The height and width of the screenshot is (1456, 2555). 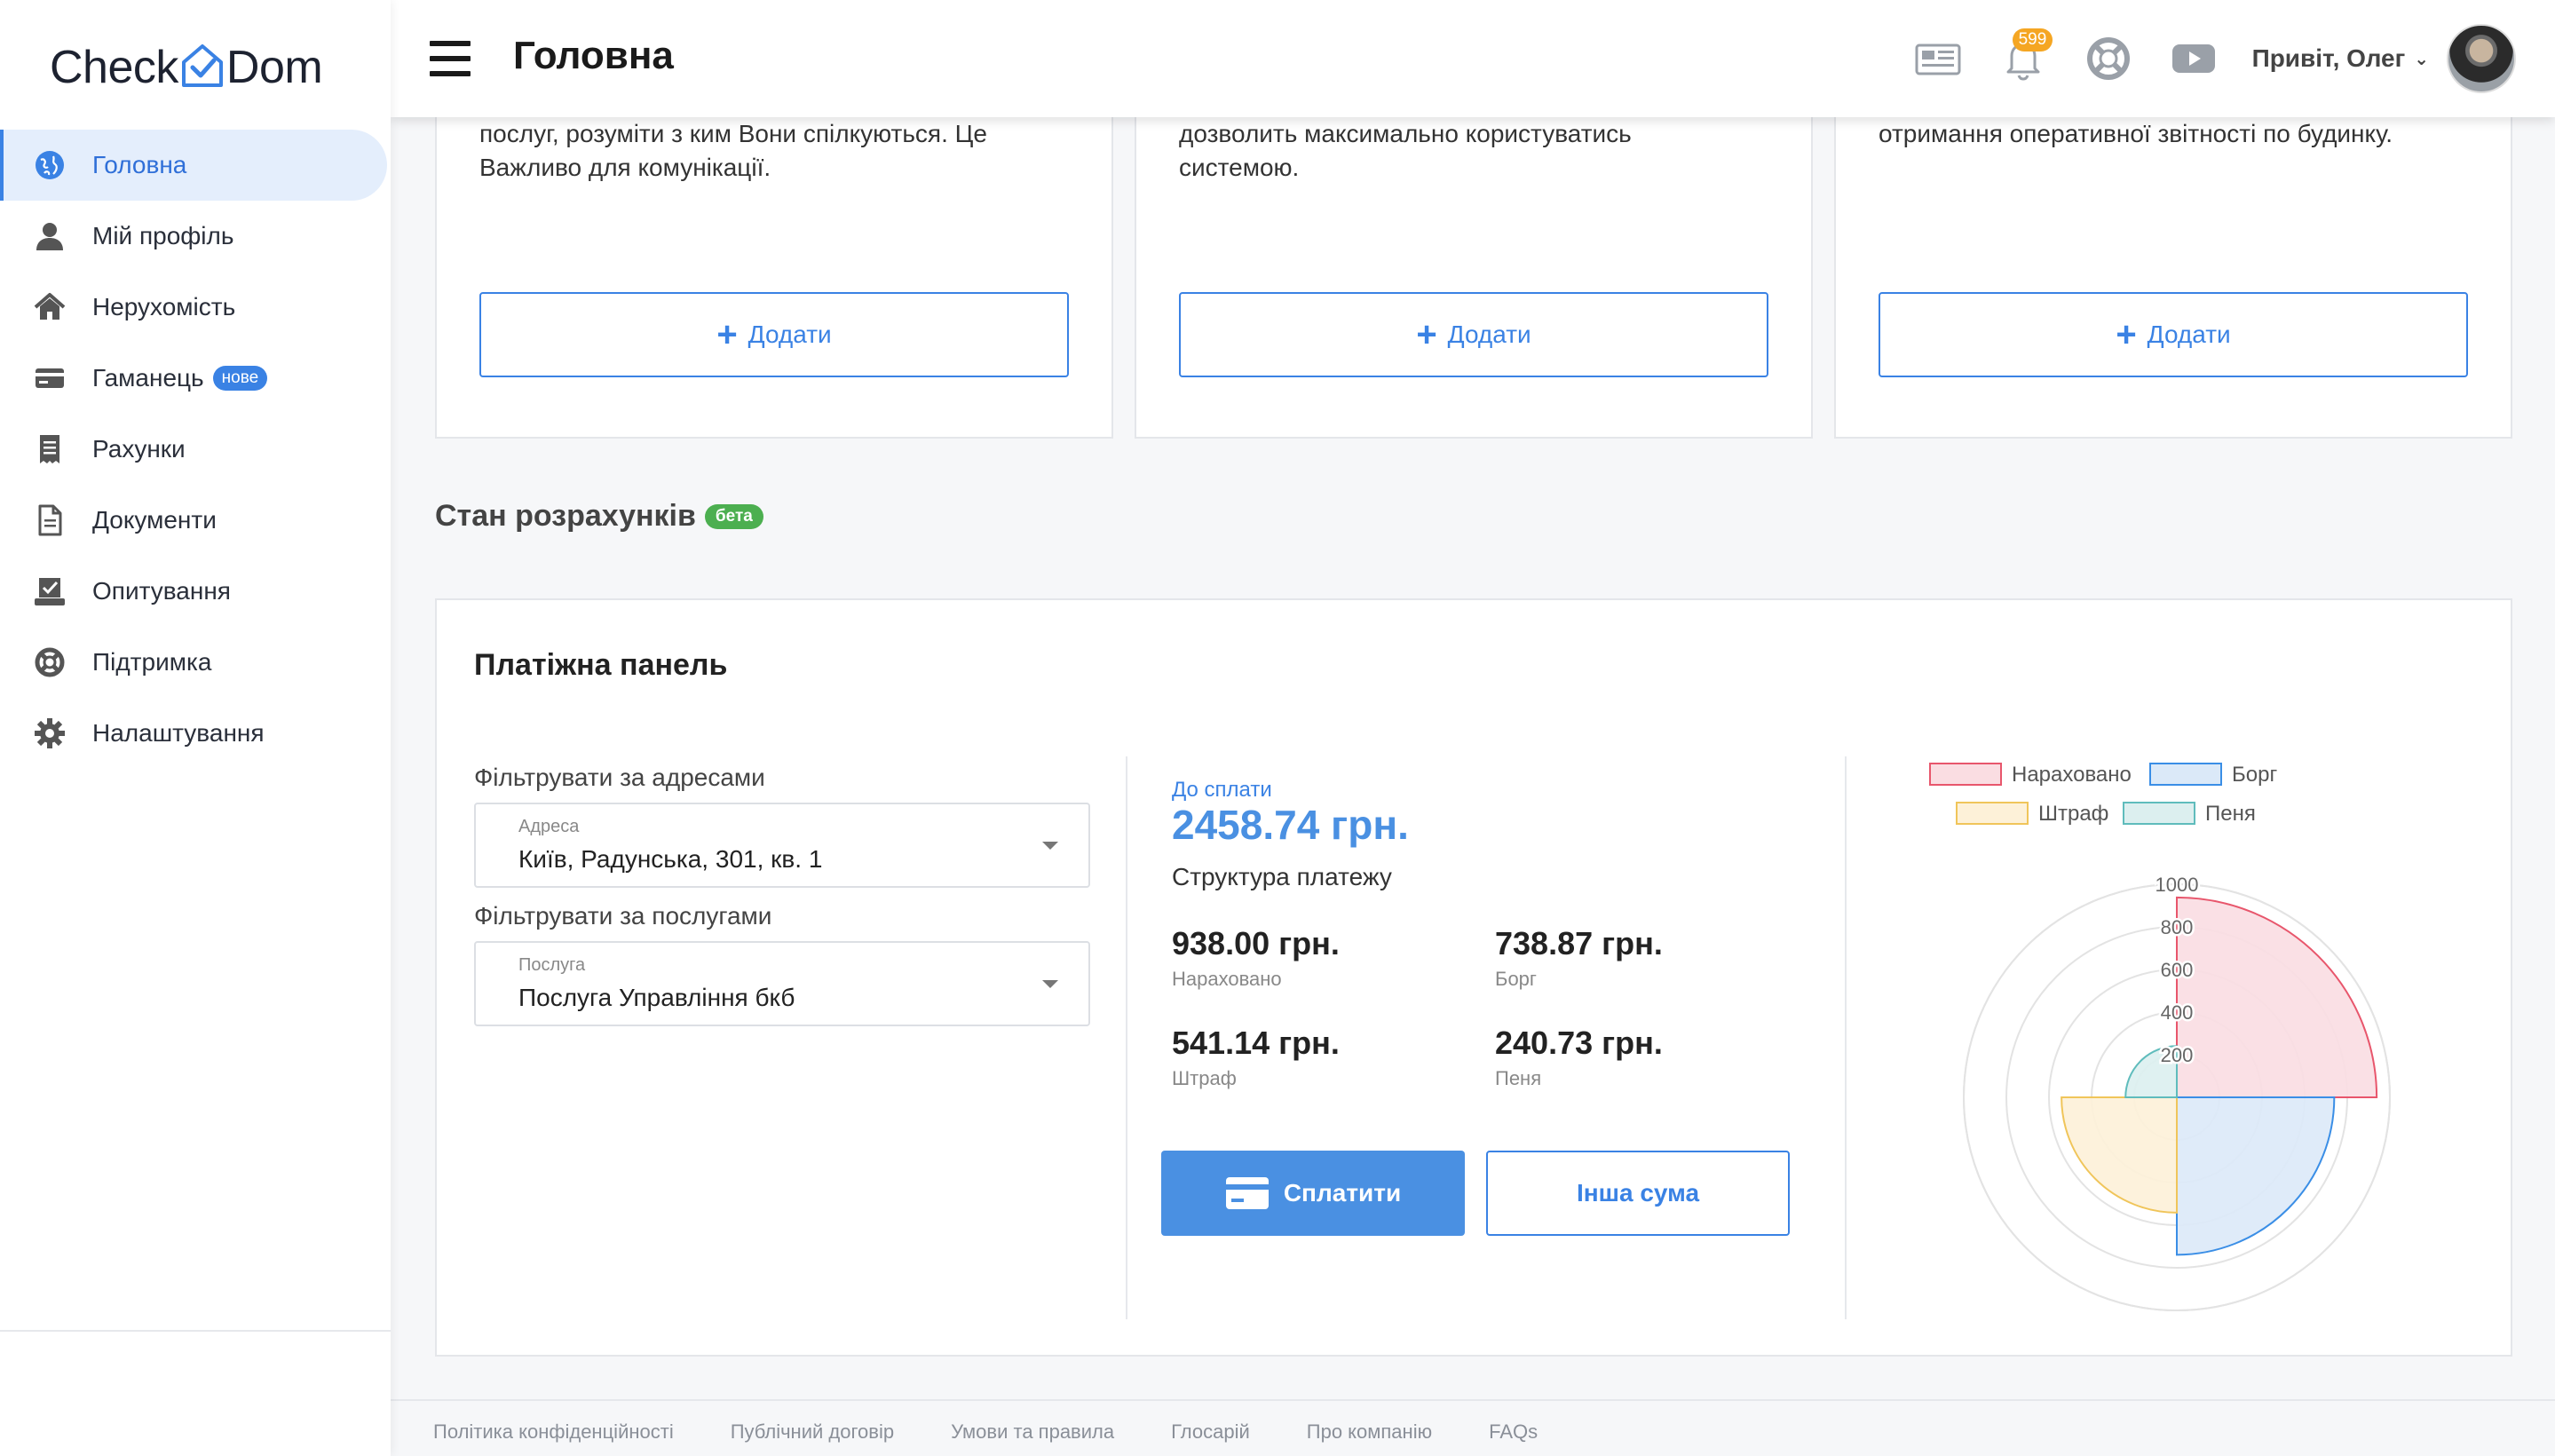 What do you see at coordinates (2328, 58) in the screenshot?
I see `greeting-text: Привіт, Олег` at bounding box center [2328, 58].